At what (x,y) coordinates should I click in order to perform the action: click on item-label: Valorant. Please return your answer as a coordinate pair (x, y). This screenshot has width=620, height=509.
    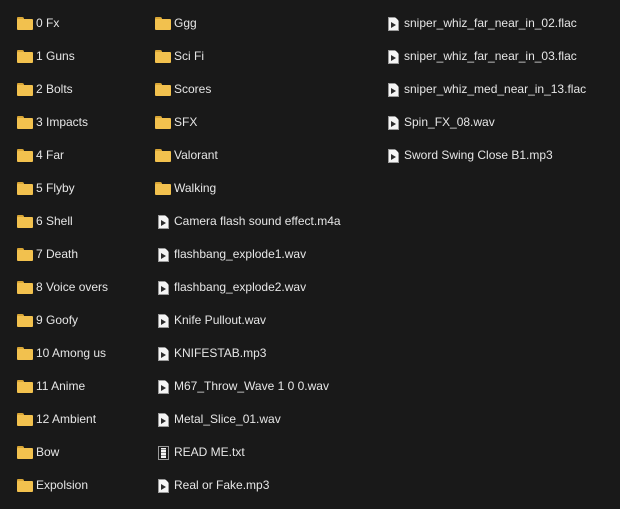
    Looking at the image, I should click on (196, 155).